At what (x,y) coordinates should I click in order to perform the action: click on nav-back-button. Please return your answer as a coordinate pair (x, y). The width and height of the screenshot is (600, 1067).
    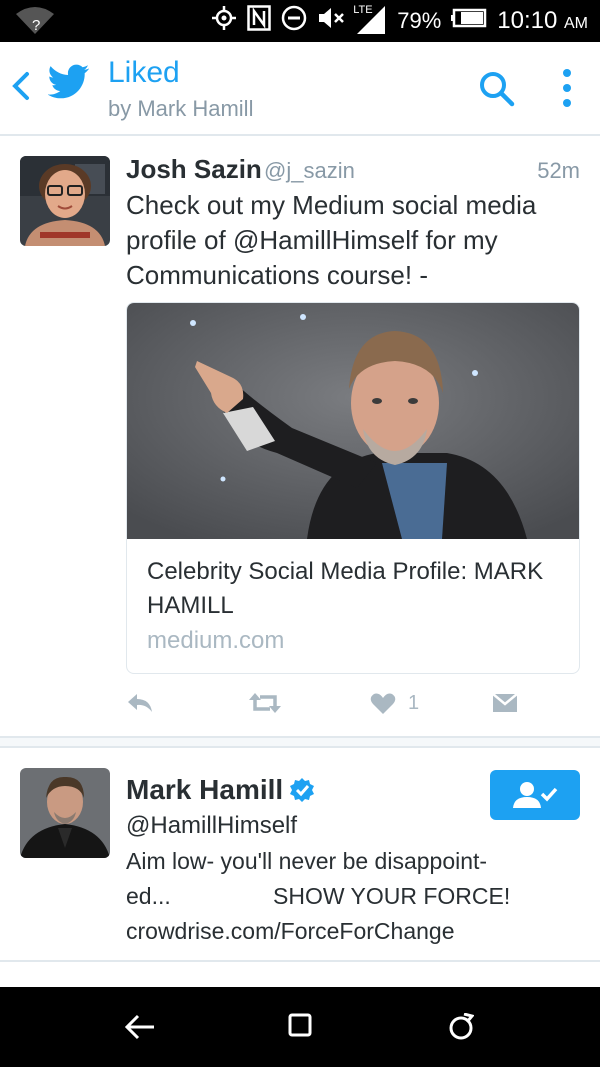
    Looking at the image, I should click on (140, 1029).